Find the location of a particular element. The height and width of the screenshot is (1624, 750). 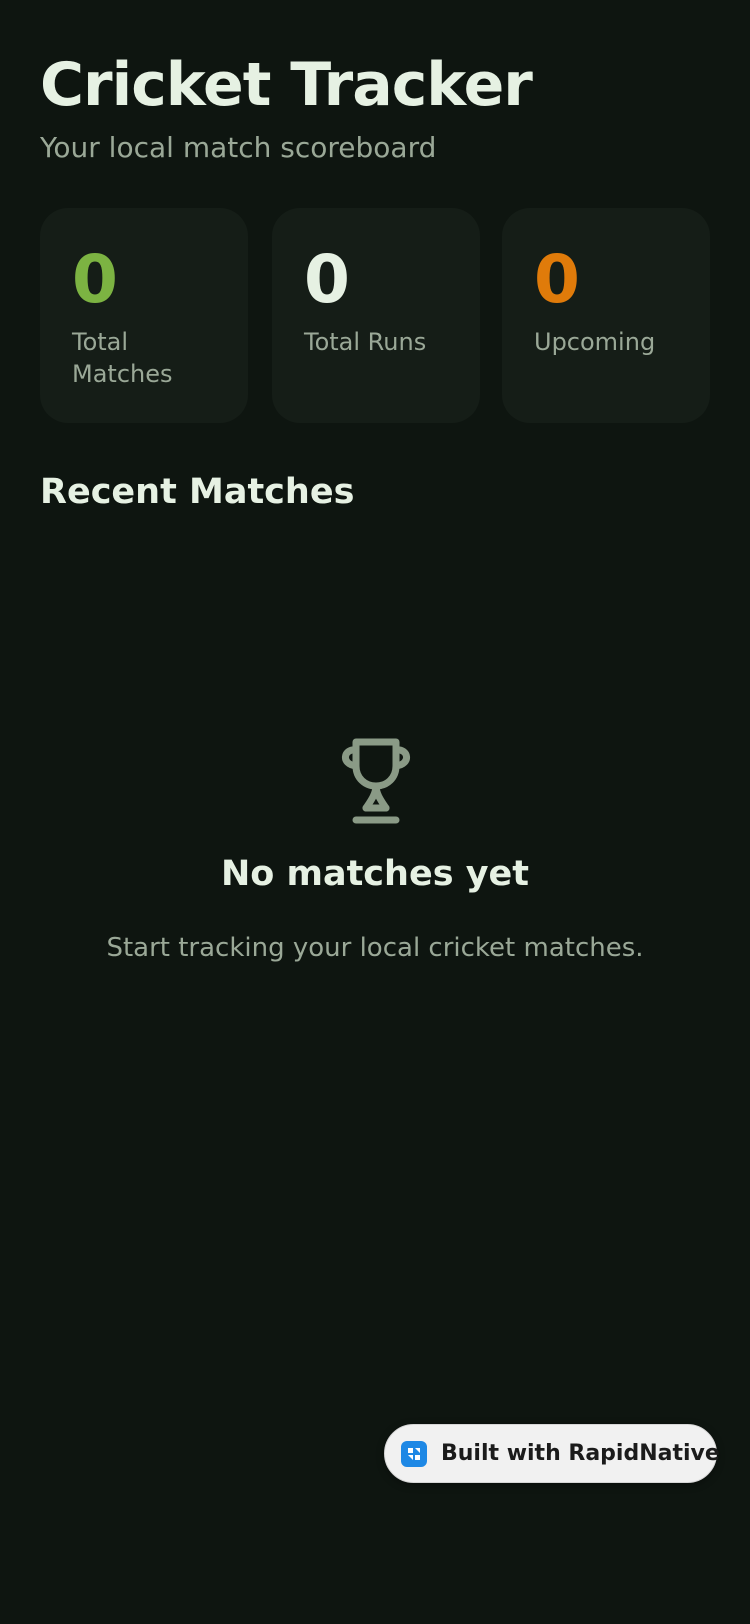

stat-label-upcoming: Upcoming is located at coordinates (595, 342).